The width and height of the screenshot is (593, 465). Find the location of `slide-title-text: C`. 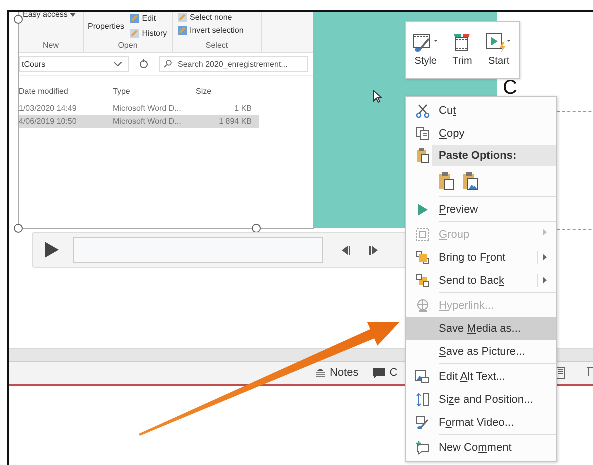

slide-title-text: C is located at coordinates (510, 88).